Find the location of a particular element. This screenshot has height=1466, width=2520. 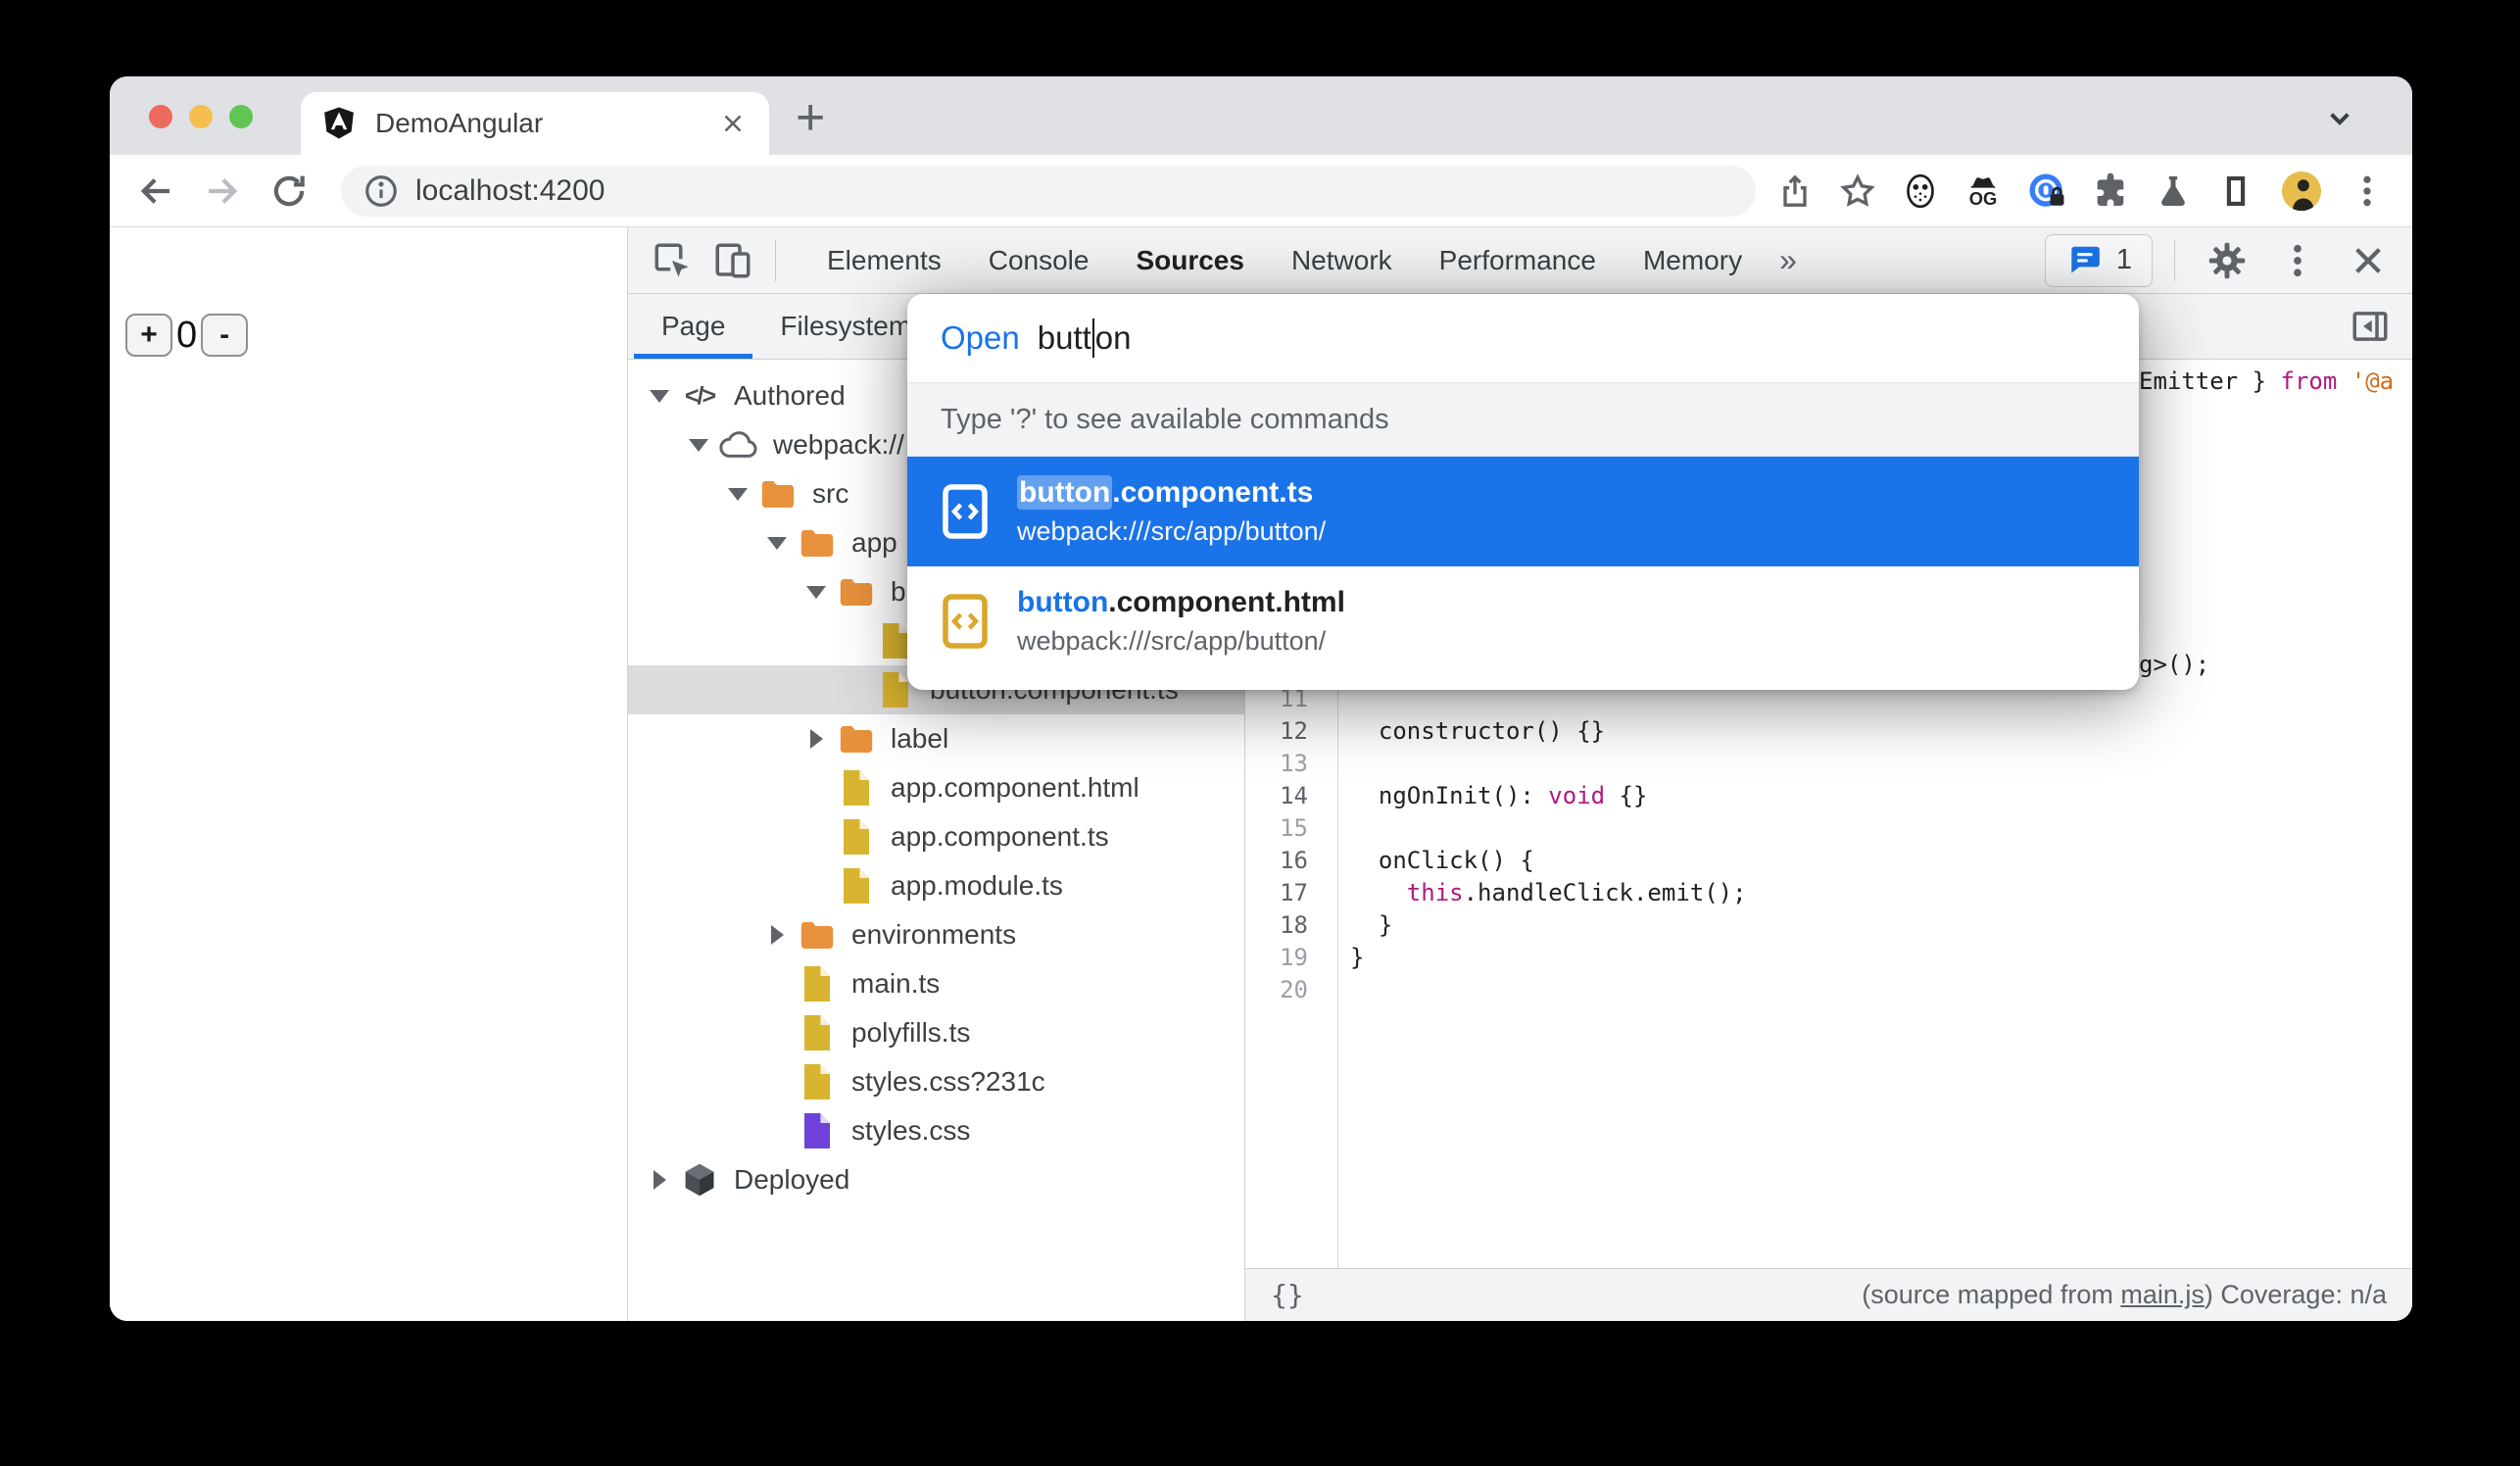

tree-item-styles-css: styles.css is located at coordinates (936, 1130).